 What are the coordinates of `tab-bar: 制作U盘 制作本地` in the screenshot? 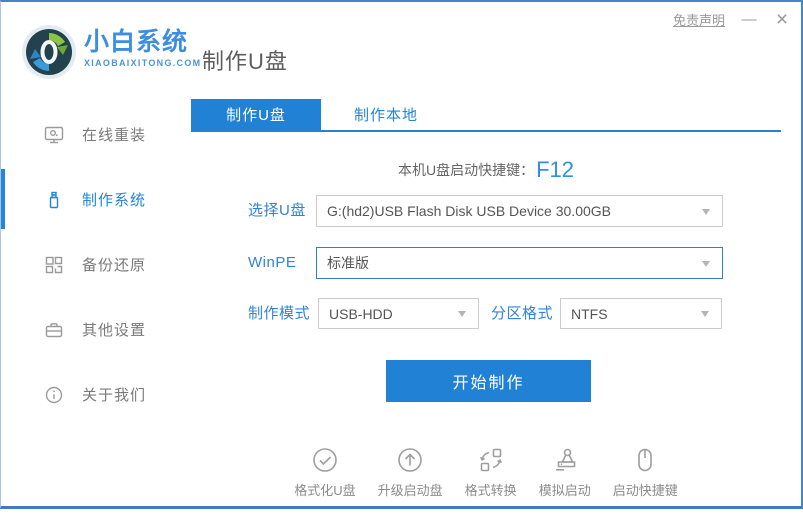 It's located at (321, 115).